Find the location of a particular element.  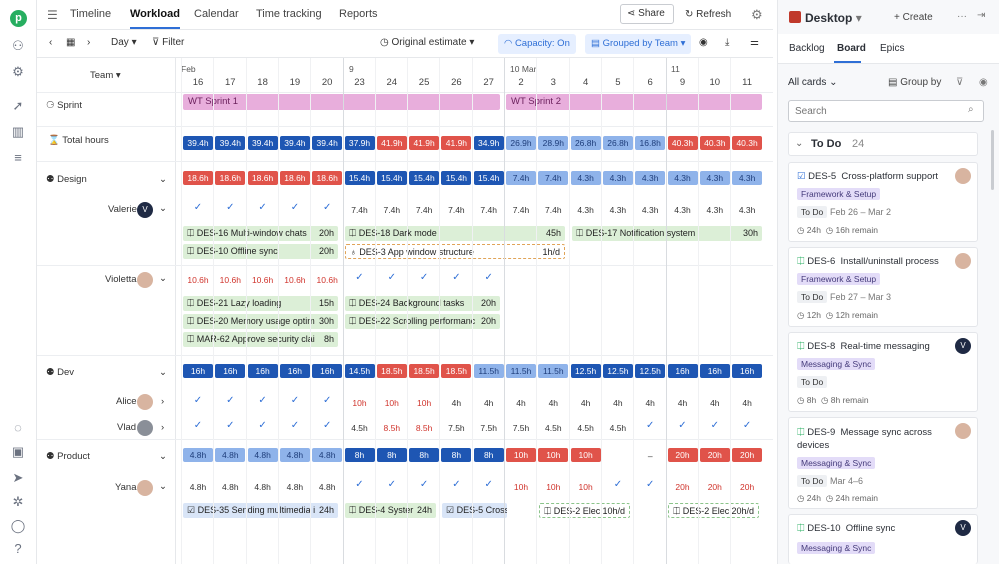

design-hours-cell: 15.4h is located at coordinates (456, 178).